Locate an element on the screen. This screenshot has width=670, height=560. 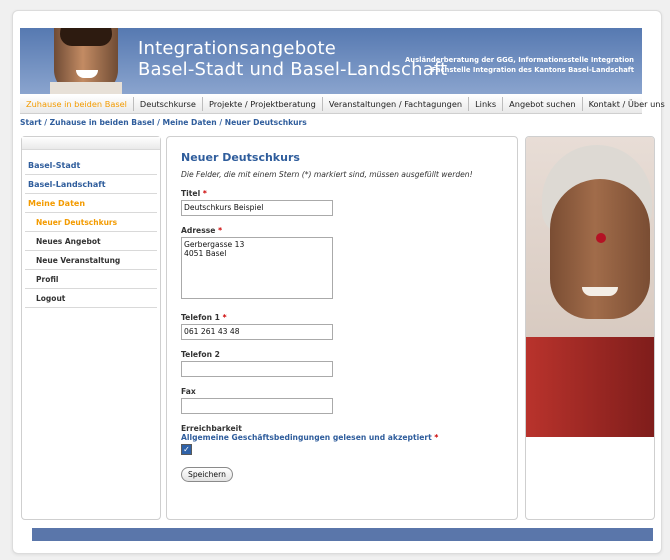
fax-label: Fax is located at coordinates (188, 391).